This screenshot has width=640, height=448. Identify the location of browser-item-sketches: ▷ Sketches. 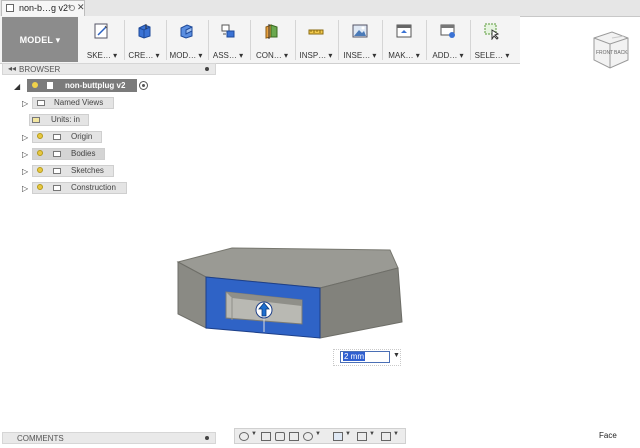
(72, 171).